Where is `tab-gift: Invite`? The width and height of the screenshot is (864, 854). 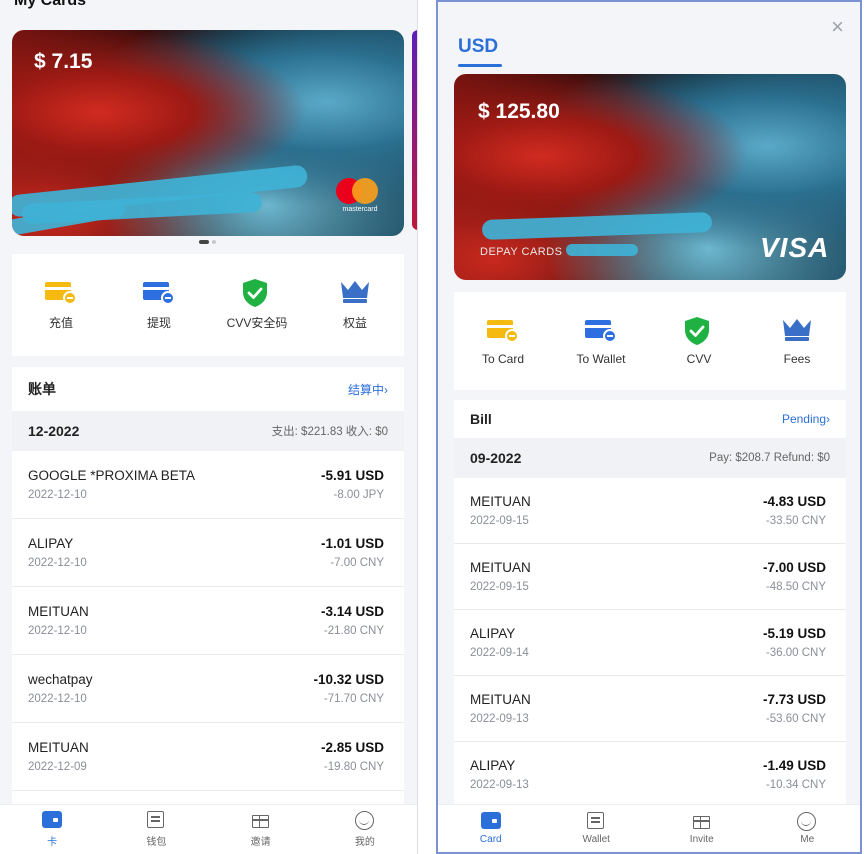 tab-gift: Invite is located at coordinates (702, 828).